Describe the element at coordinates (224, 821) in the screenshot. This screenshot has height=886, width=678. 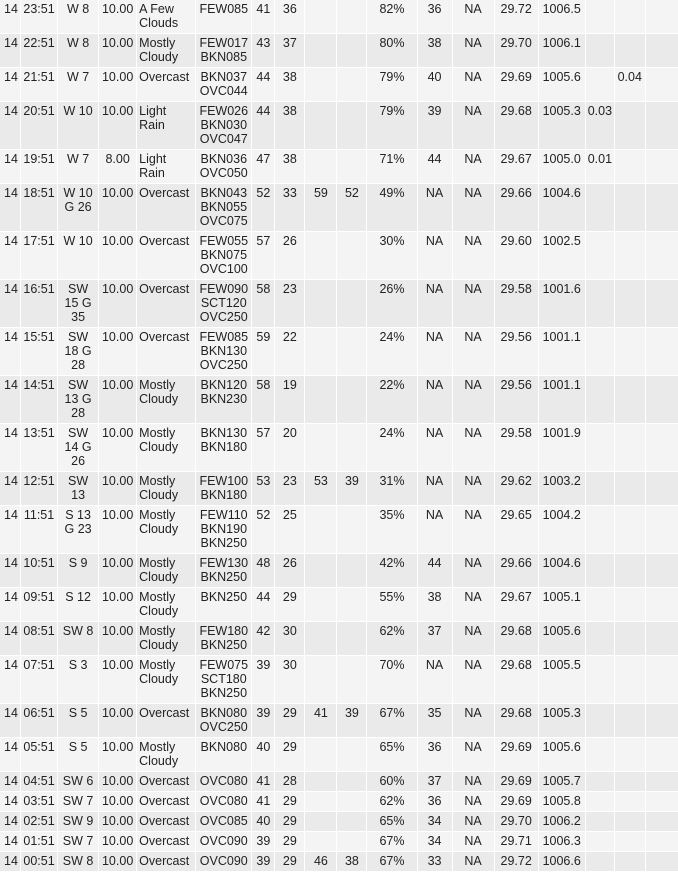
I see `cell-sky-conditions: OVC085` at that location.